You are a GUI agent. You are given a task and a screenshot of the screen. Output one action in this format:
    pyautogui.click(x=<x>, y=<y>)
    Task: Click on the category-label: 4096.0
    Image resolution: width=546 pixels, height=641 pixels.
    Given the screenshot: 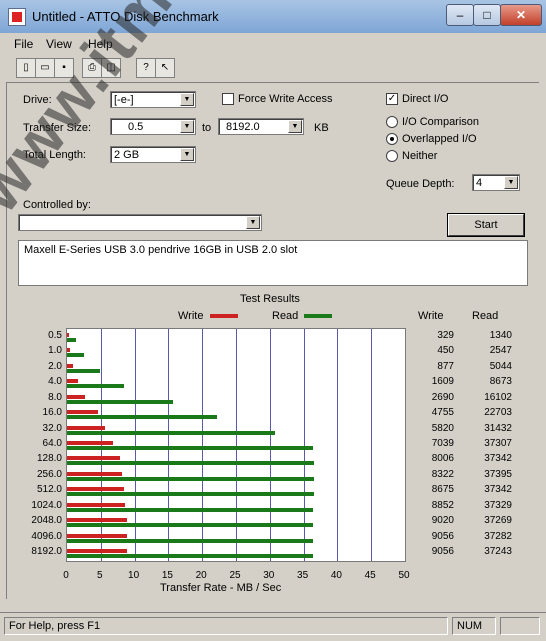 What is the action you would take?
    pyautogui.click(x=46, y=536)
    